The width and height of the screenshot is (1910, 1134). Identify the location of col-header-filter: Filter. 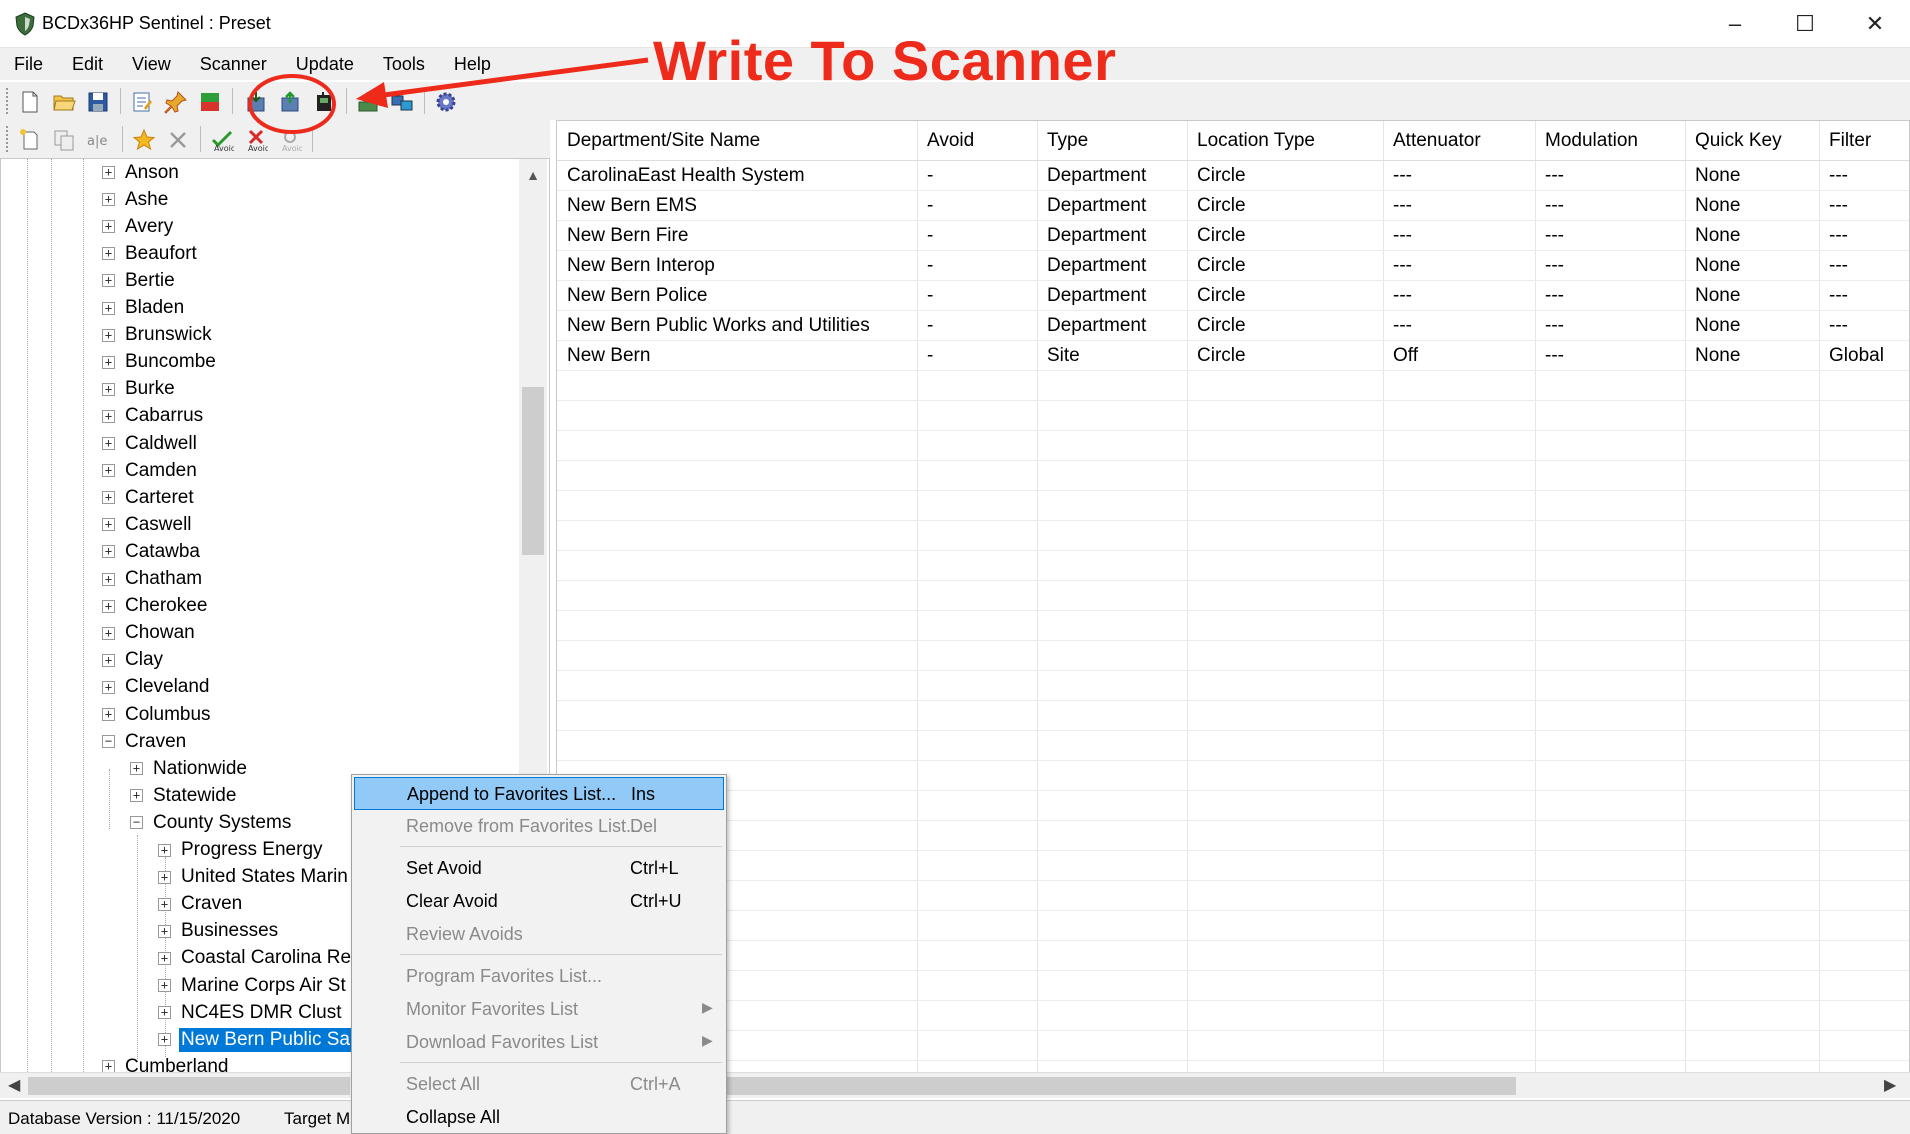
(1850, 141).